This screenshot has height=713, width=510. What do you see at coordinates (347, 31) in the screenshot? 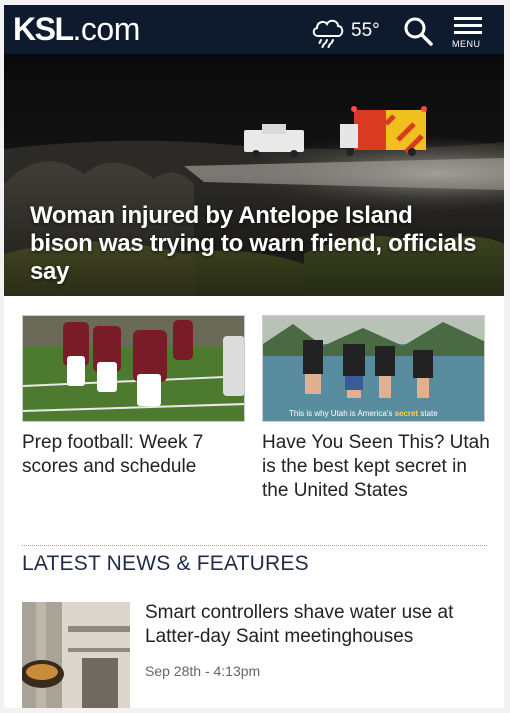
I see `weather-widget: 55°` at bounding box center [347, 31].